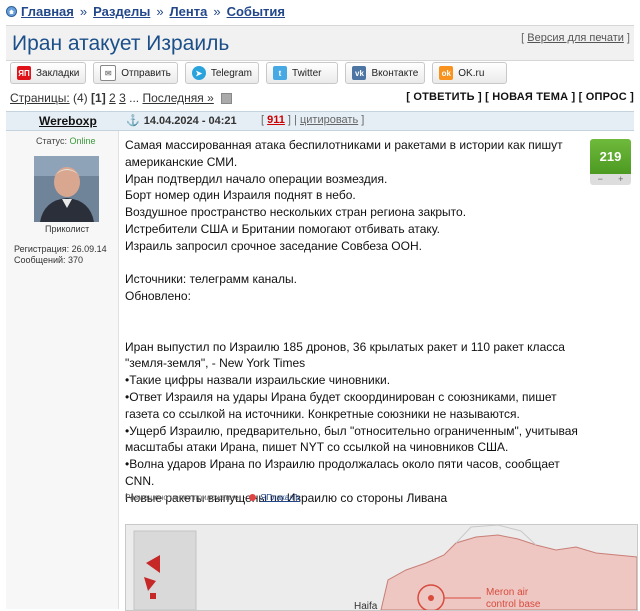 The height and width of the screenshot is (611, 640). I want to click on rating-value: 219, so click(610, 156).